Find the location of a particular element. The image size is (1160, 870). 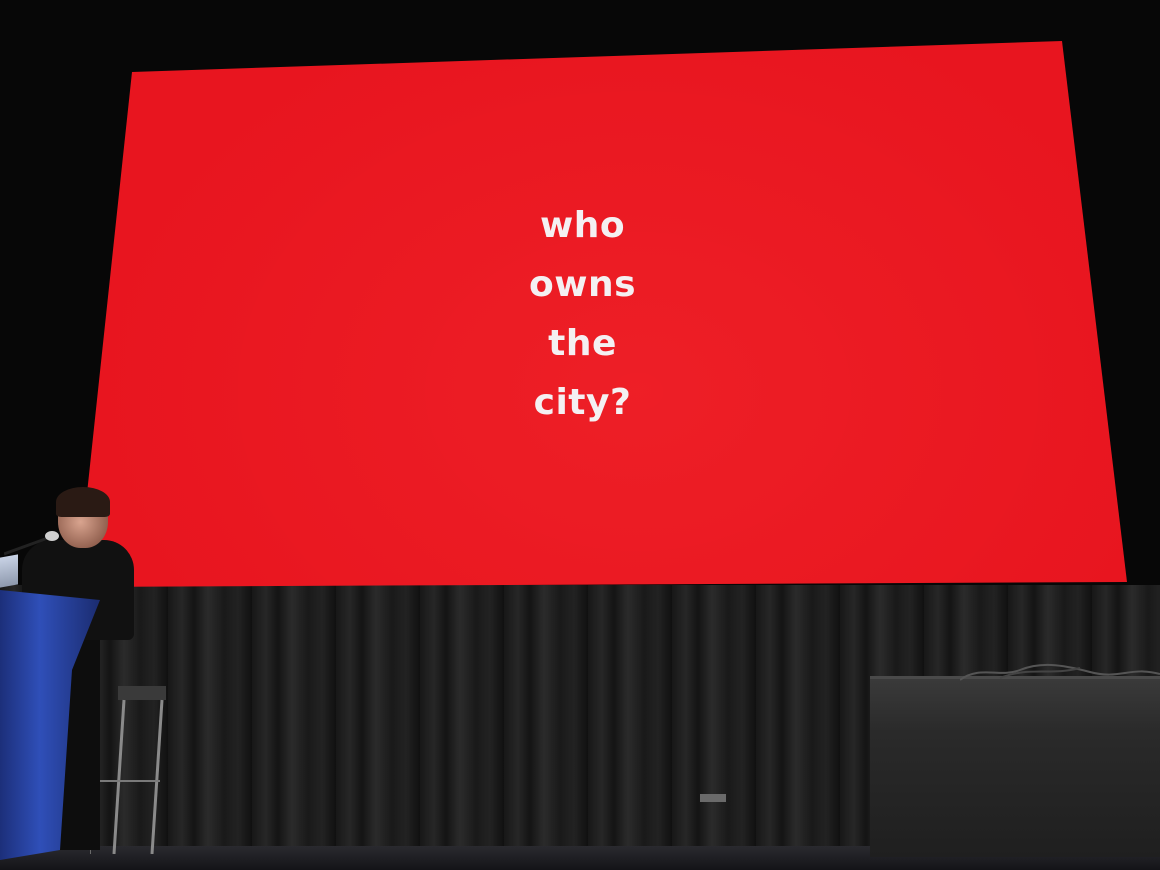

slide-text: who owns the city? is located at coordinates (582, 314).